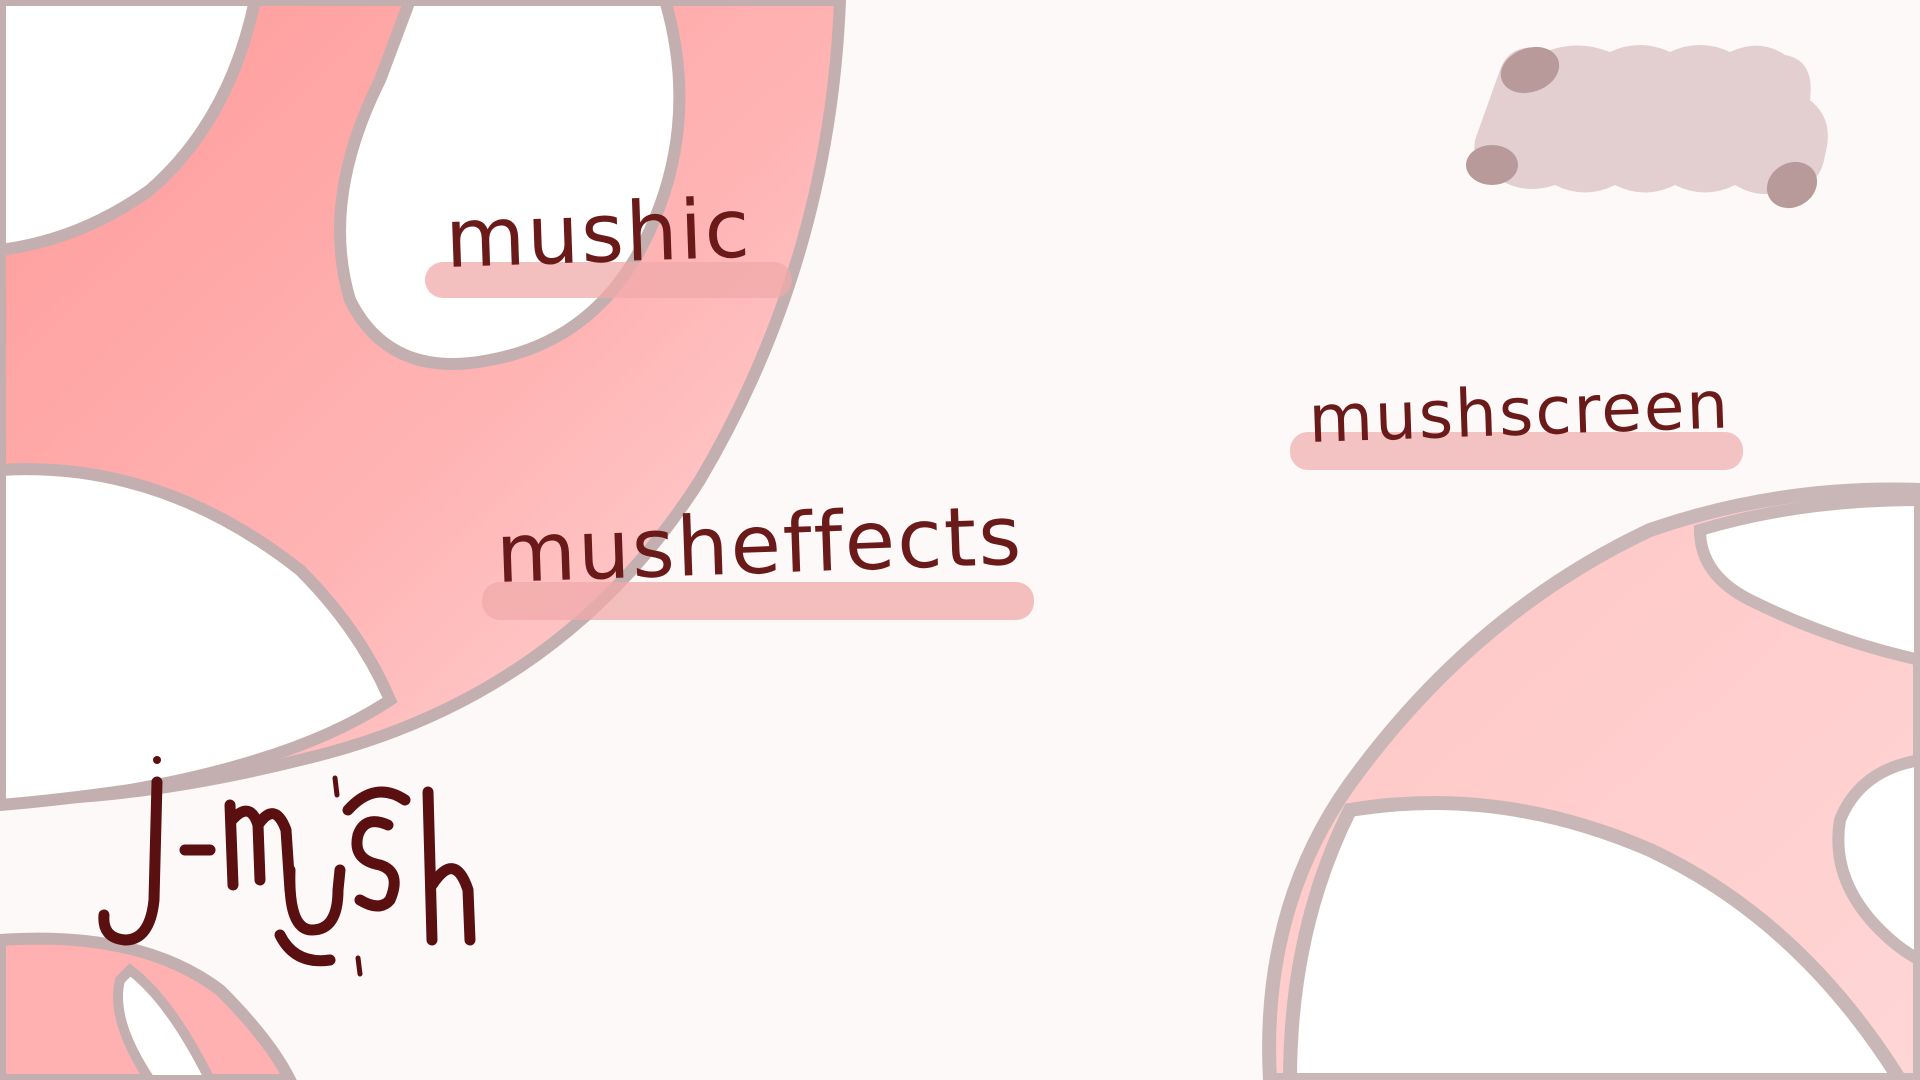 This screenshot has width=1920, height=1080. I want to click on option-label-screen: mushscreen, so click(1519, 412).